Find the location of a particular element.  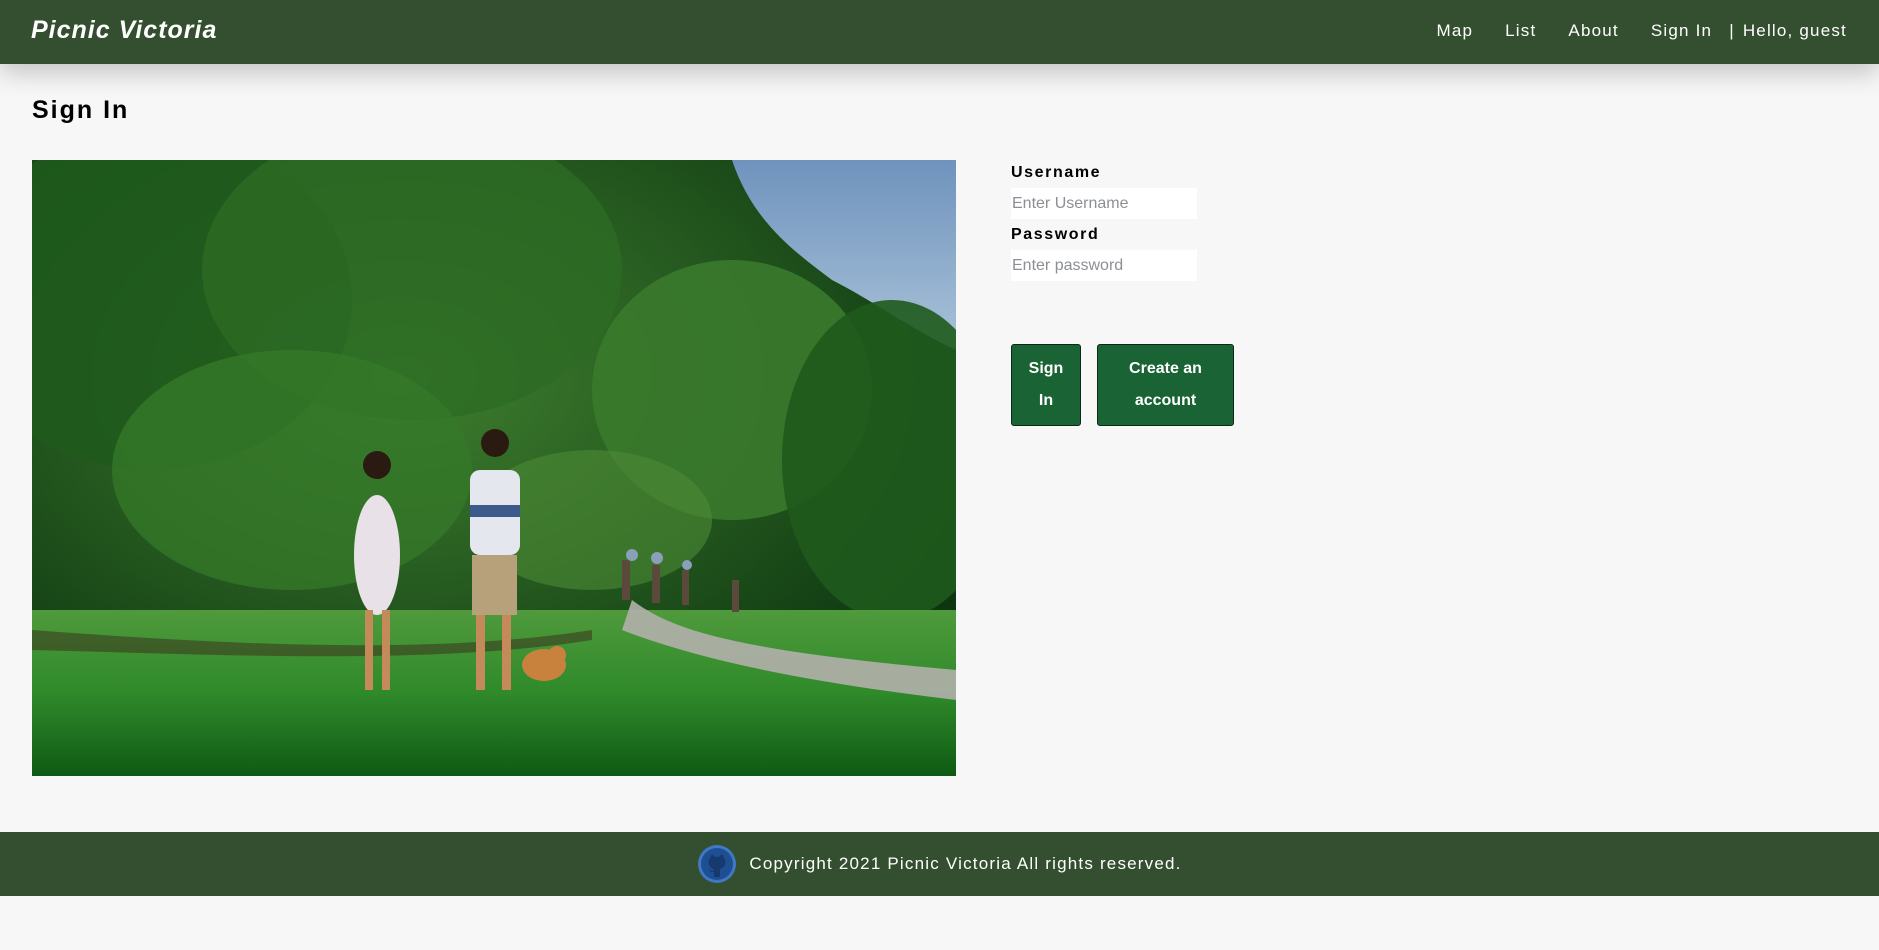

nav-link-sign-in: Sign In is located at coordinates (1681, 31).